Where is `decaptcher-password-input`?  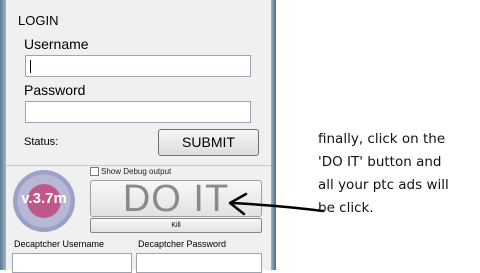
decaptcher-password-input is located at coordinates (199, 263).